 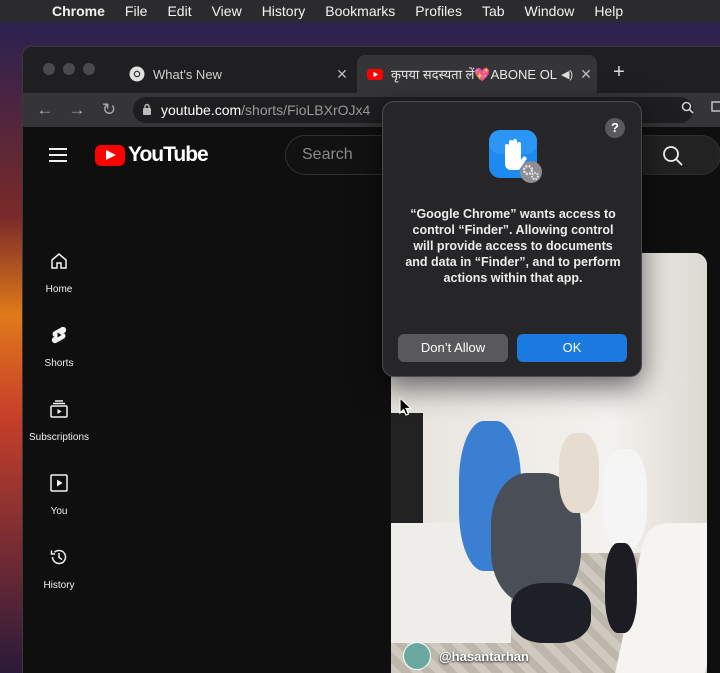 What do you see at coordinates (59, 483) in the screenshot?
I see `you-icon` at bounding box center [59, 483].